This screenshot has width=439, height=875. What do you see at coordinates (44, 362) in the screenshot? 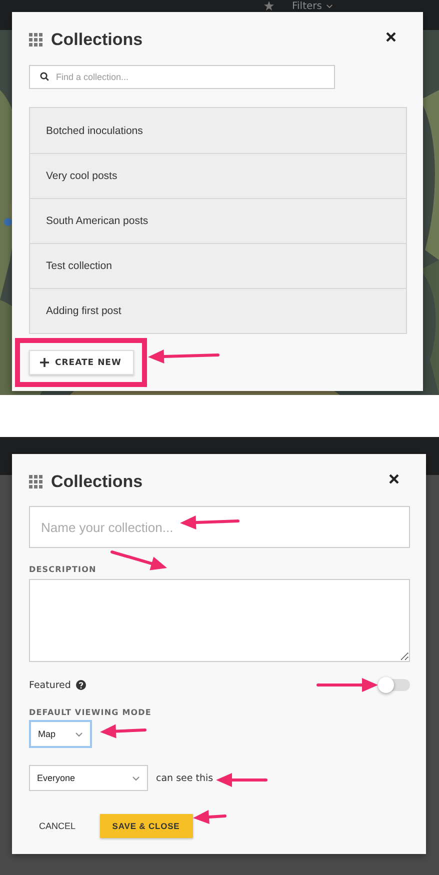
I see `plus-icon` at bounding box center [44, 362].